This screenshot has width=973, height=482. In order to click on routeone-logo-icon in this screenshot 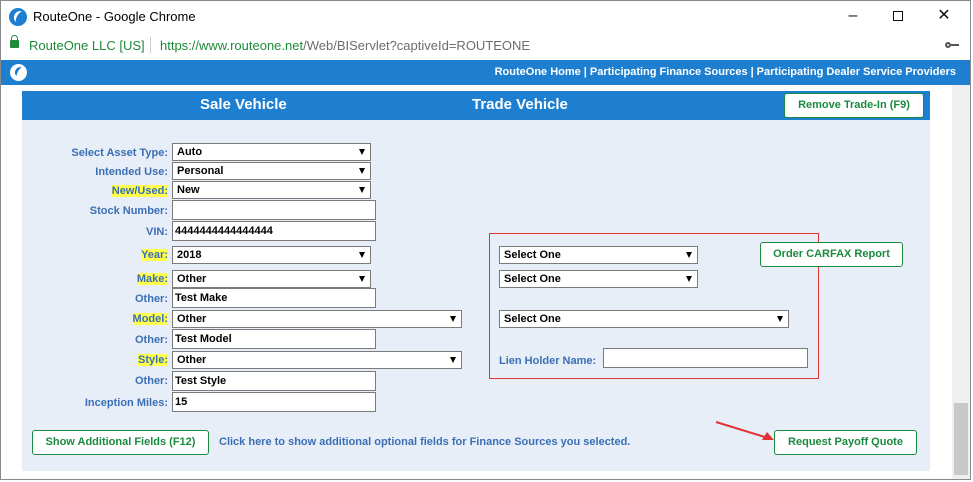, I will do `click(18, 17)`.